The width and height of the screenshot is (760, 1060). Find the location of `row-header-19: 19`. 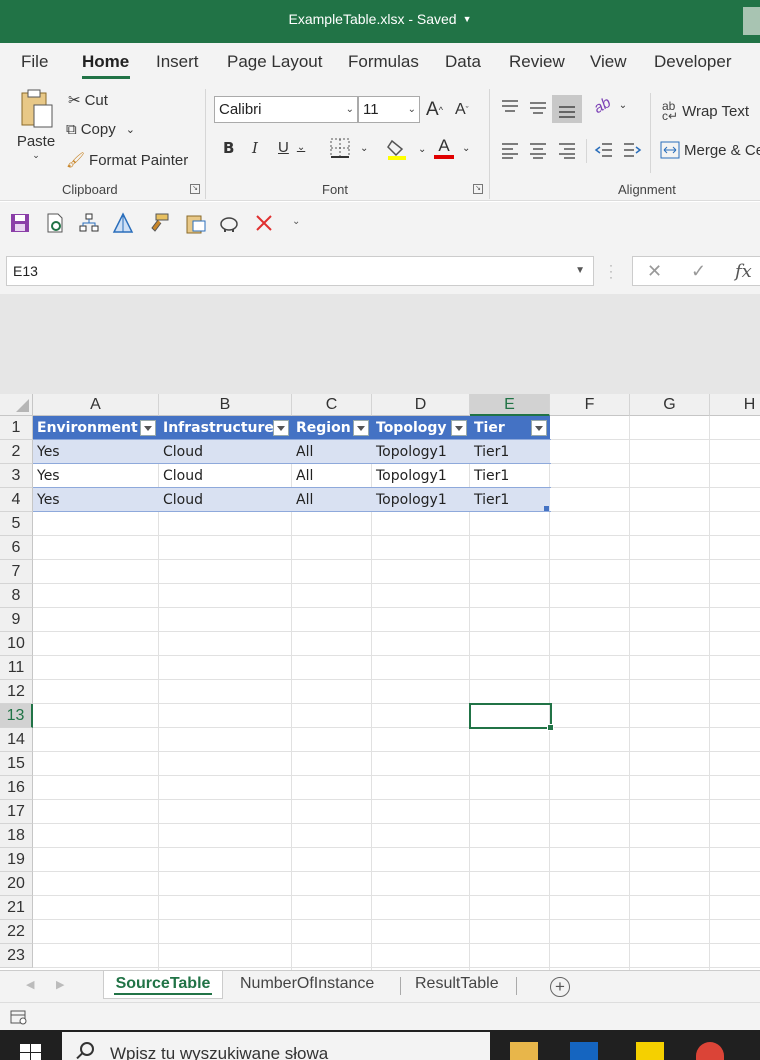

row-header-19: 19 is located at coordinates (16, 860).